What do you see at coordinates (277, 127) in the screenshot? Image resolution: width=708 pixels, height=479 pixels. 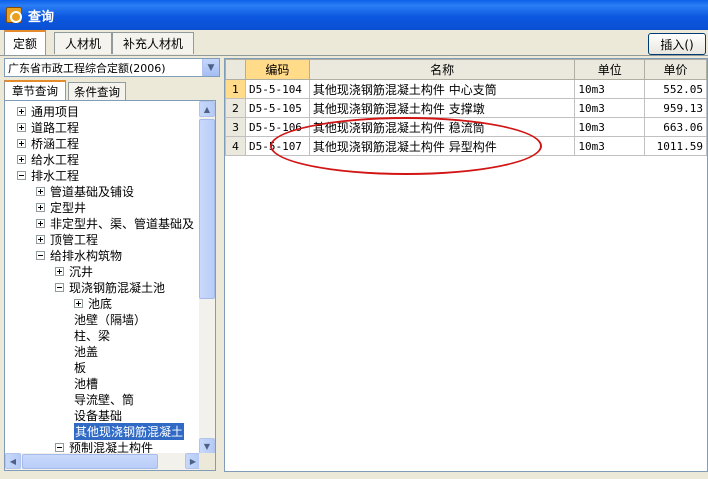 I see `cell-code: D5-5-106` at bounding box center [277, 127].